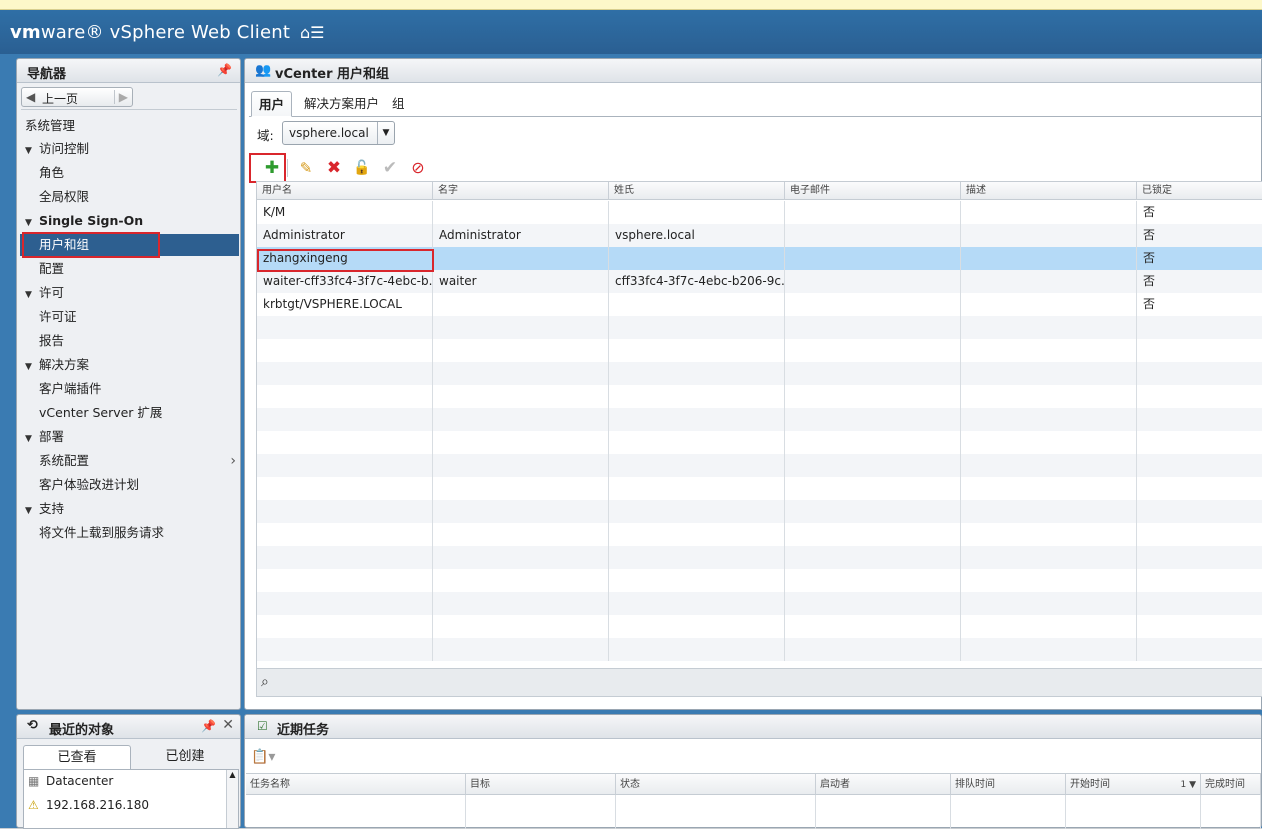 The width and height of the screenshot is (1262, 829). I want to click on forward-arrow-icon: ▶, so click(120, 97).